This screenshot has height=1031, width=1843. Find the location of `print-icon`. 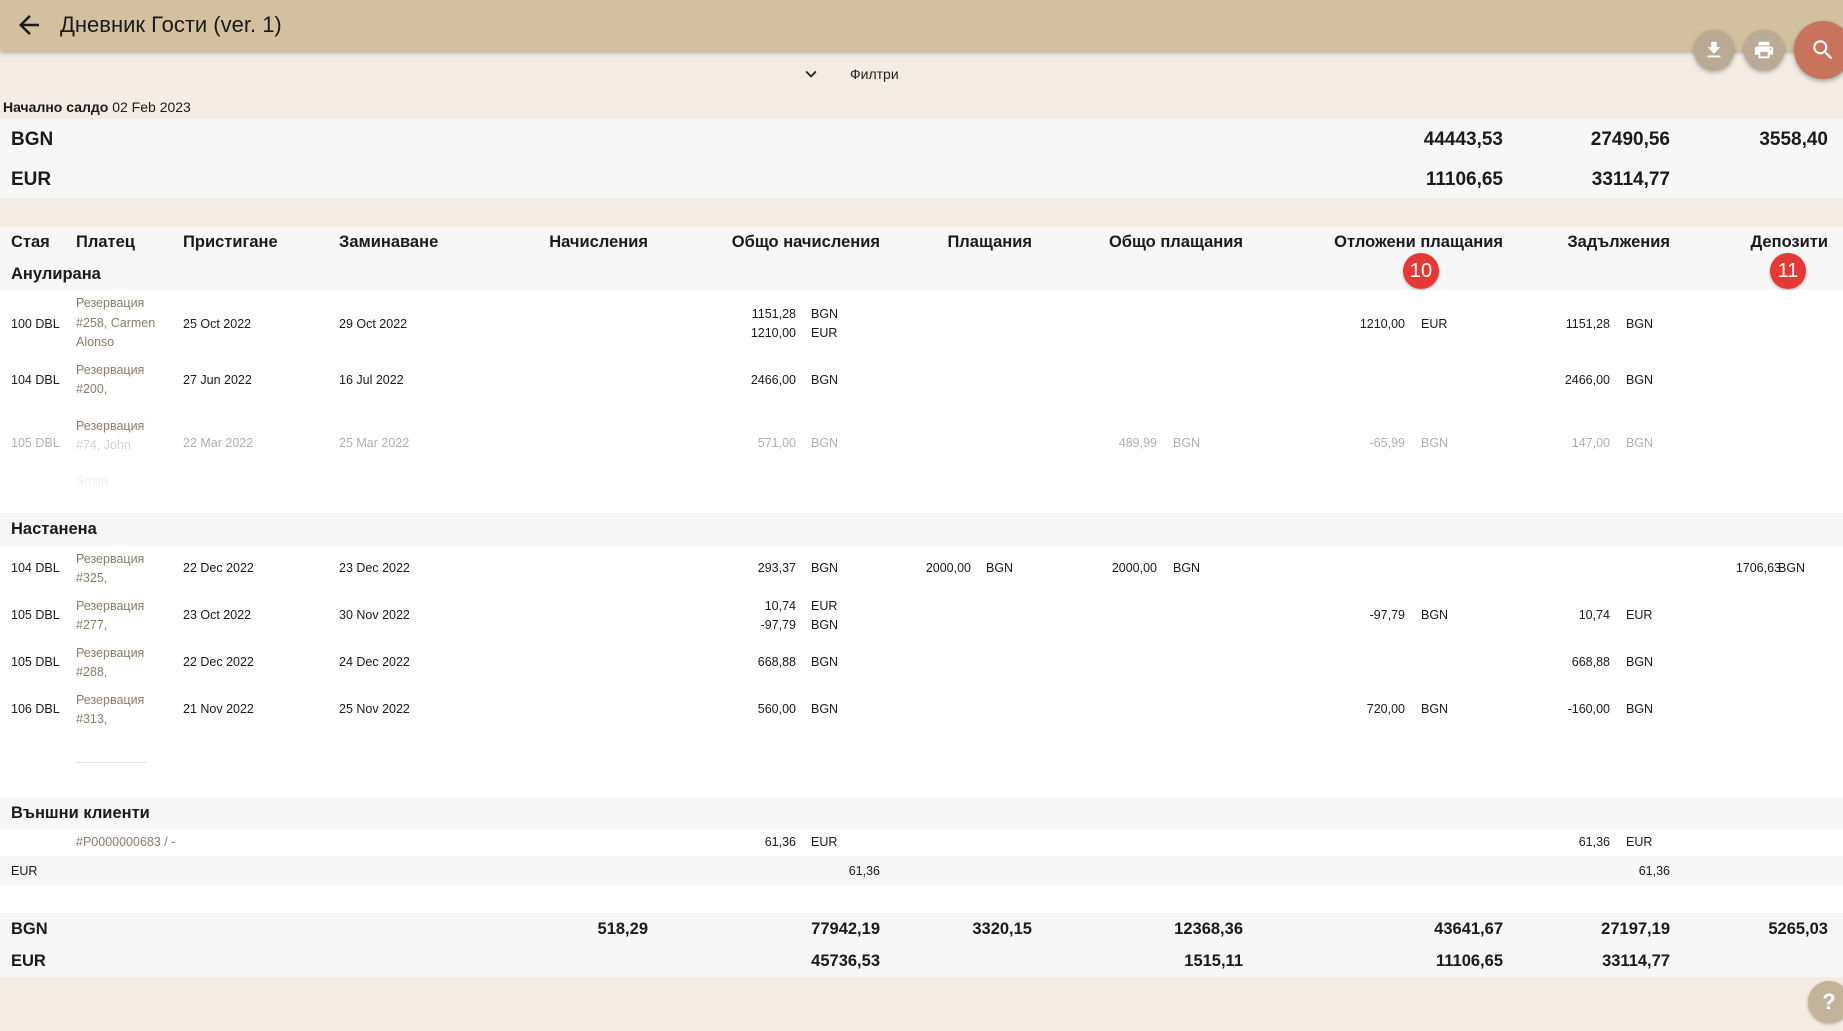

print-icon is located at coordinates (1764, 50).